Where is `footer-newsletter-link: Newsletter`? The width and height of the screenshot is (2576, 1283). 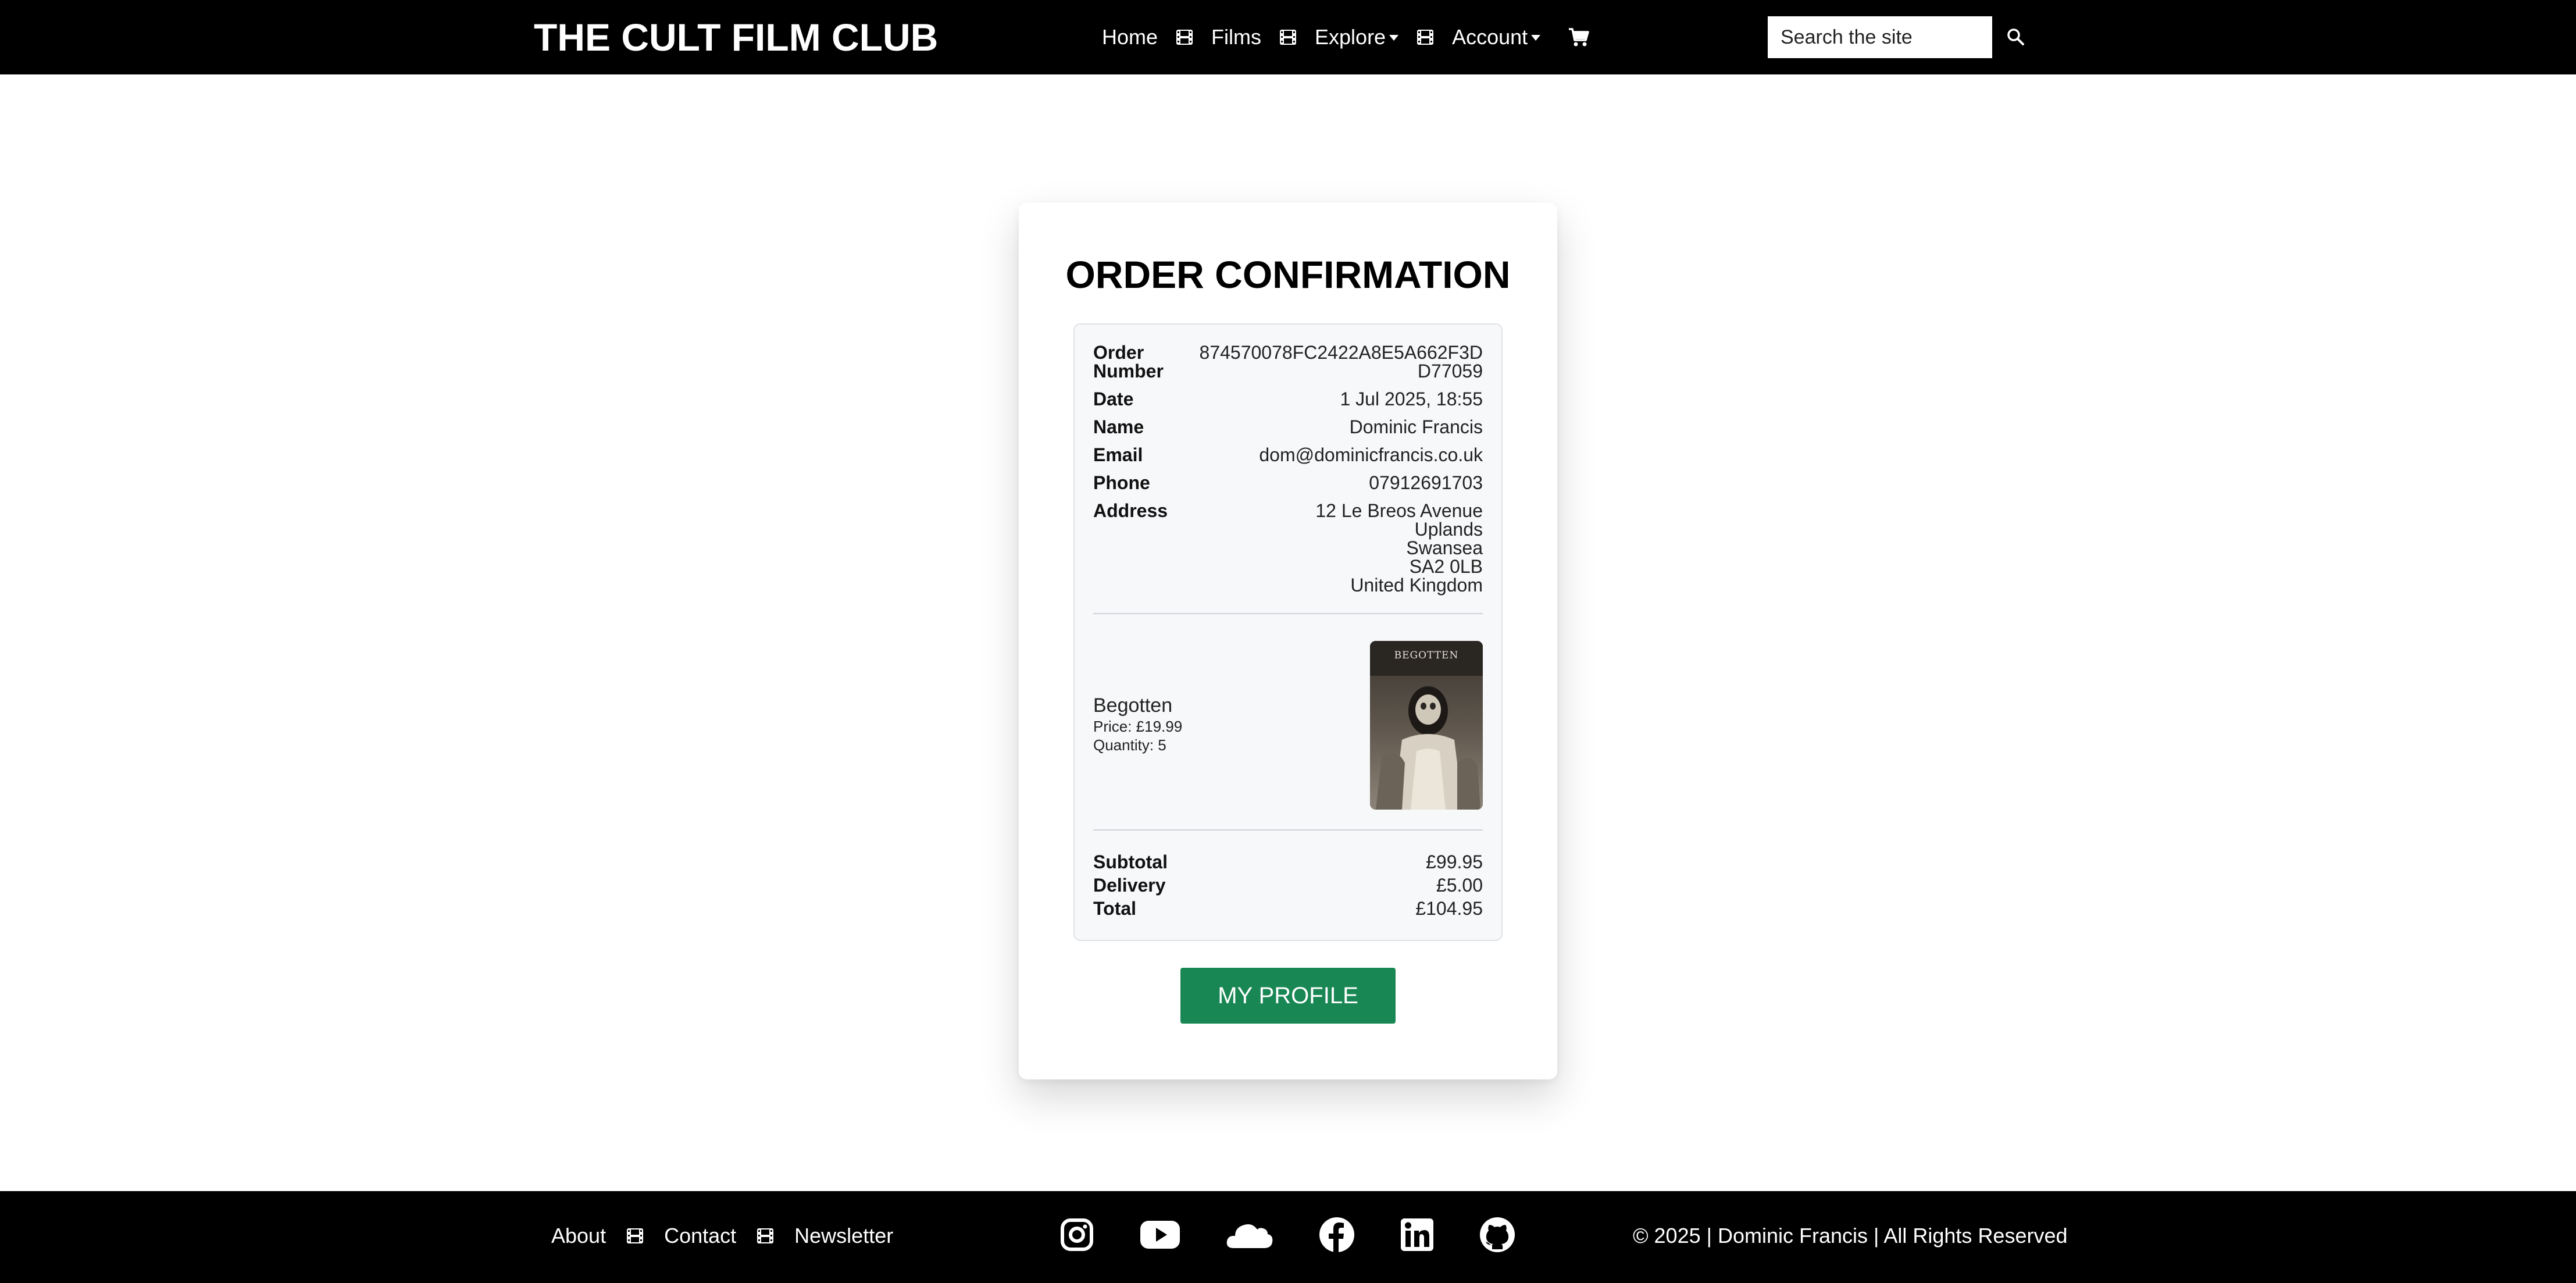
footer-newsletter-link: Newsletter is located at coordinates (844, 1236).